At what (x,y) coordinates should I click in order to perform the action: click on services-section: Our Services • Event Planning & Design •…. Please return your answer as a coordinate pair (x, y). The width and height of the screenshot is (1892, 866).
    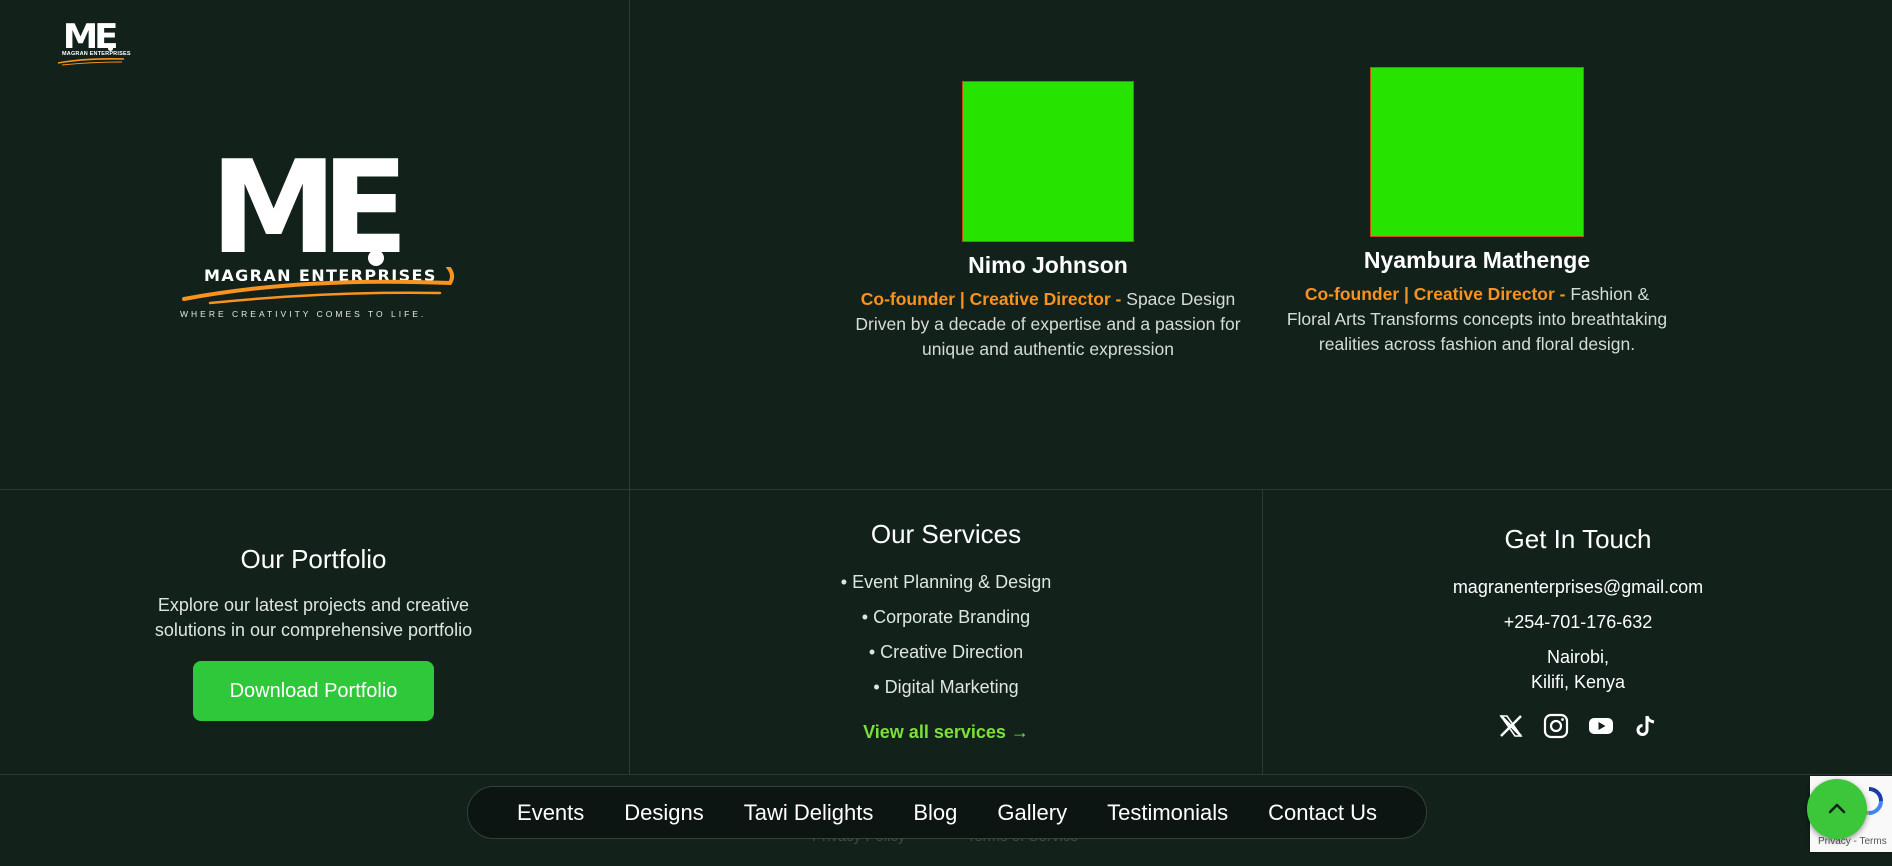
    Looking at the image, I should click on (946, 631).